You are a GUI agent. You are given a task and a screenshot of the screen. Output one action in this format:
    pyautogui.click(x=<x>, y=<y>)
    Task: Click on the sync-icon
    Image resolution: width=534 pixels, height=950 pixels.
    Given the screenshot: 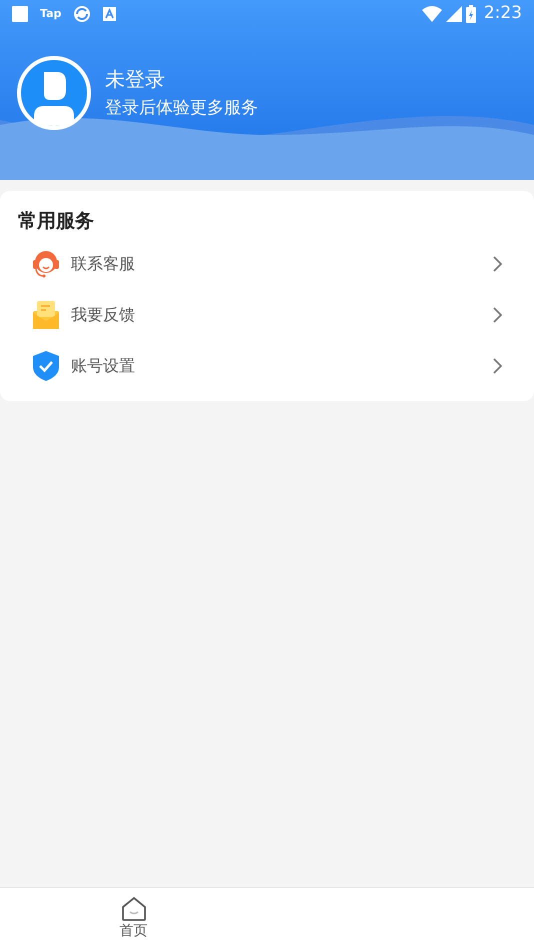 What is the action you would take?
    pyautogui.click(x=82, y=14)
    